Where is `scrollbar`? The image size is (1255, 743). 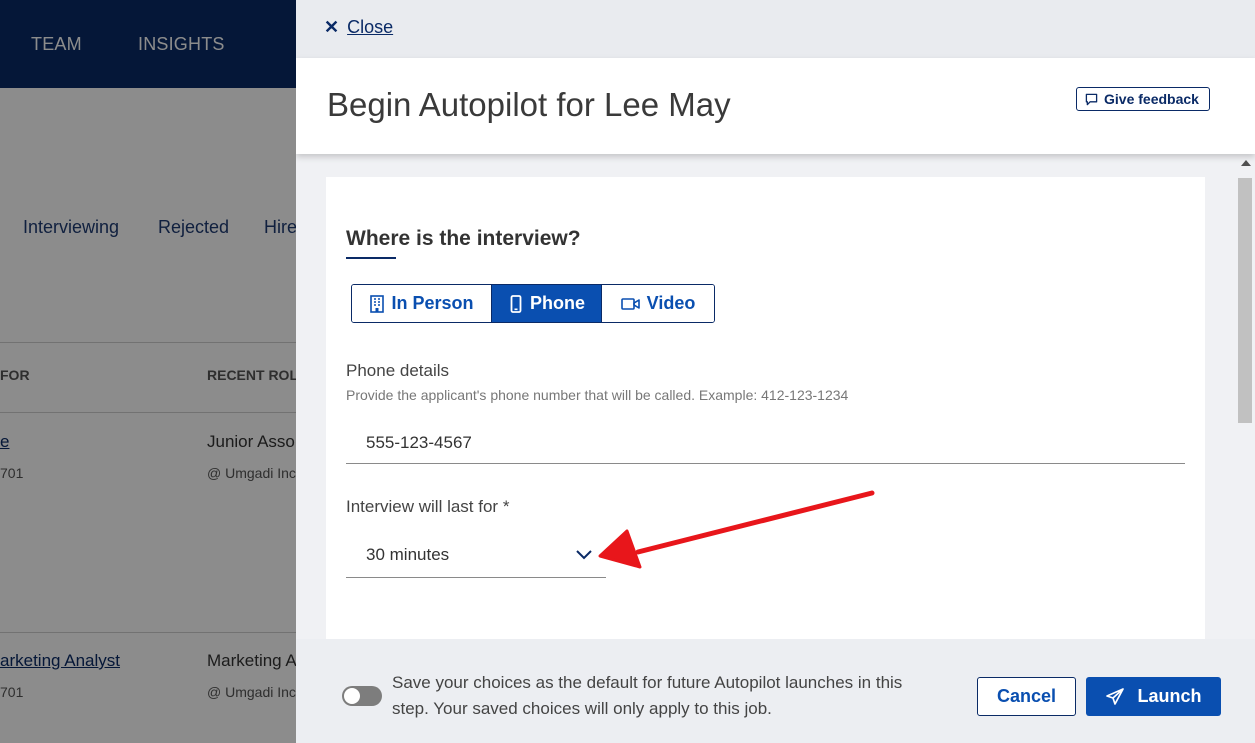
scrollbar is located at coordinates (1245, 396).